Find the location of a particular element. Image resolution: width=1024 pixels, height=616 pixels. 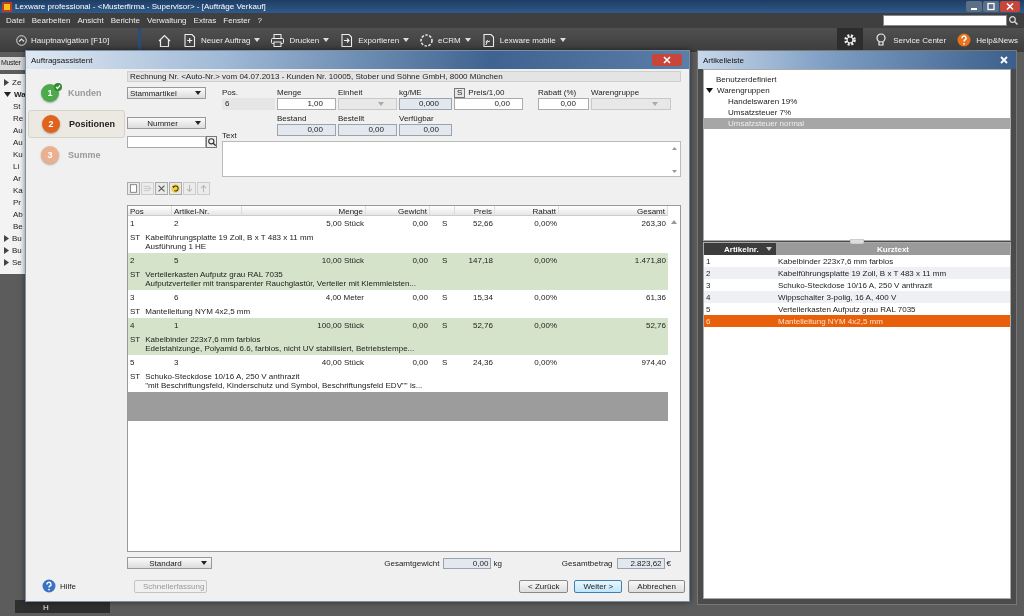

view-dropdown: Standard is located at coordinates (169, 563).